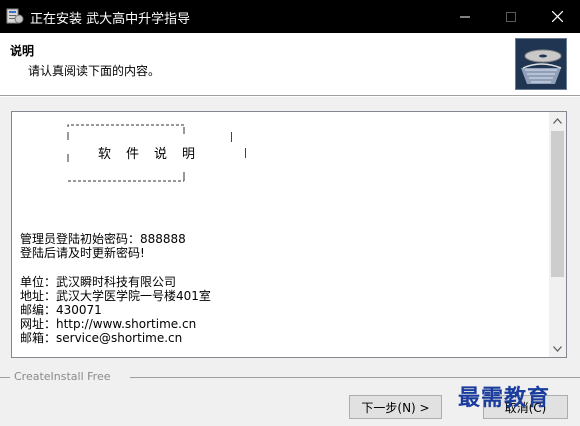 This screenshot has width=580, height=426. Describe the element at coordinates (290, 16) in the screenshot. I see `title-bar: 正在安装 武大高中升学指导` at that location.